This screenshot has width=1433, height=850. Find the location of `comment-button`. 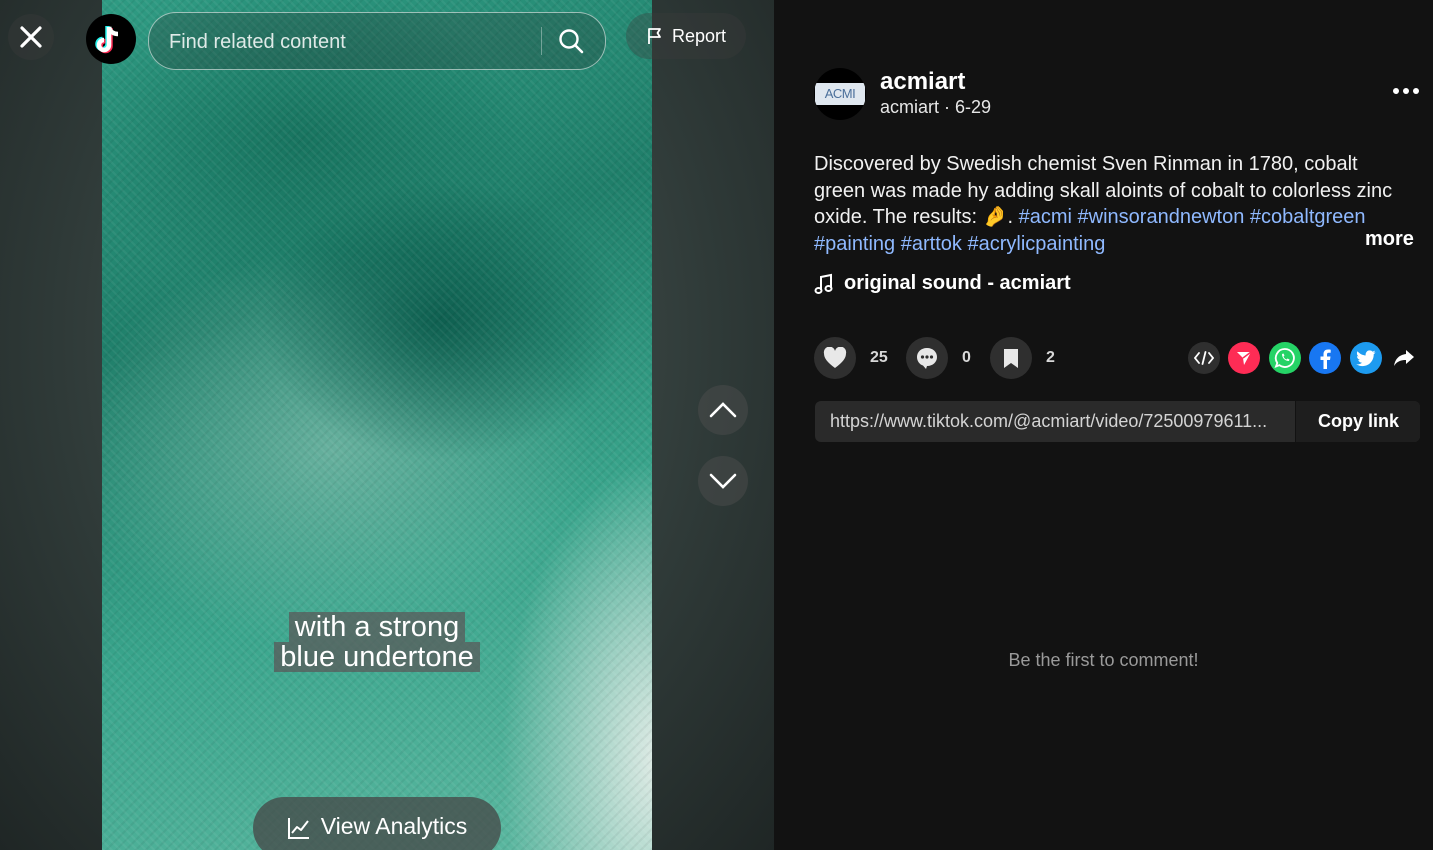

comment-button is located at coordinates (927, 358).